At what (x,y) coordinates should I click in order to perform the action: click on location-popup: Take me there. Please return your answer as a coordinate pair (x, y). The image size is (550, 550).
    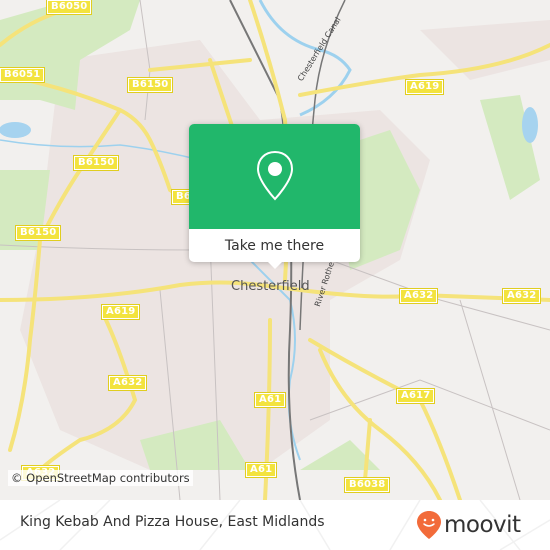
    Looking at the image, I should click on (274, 196).